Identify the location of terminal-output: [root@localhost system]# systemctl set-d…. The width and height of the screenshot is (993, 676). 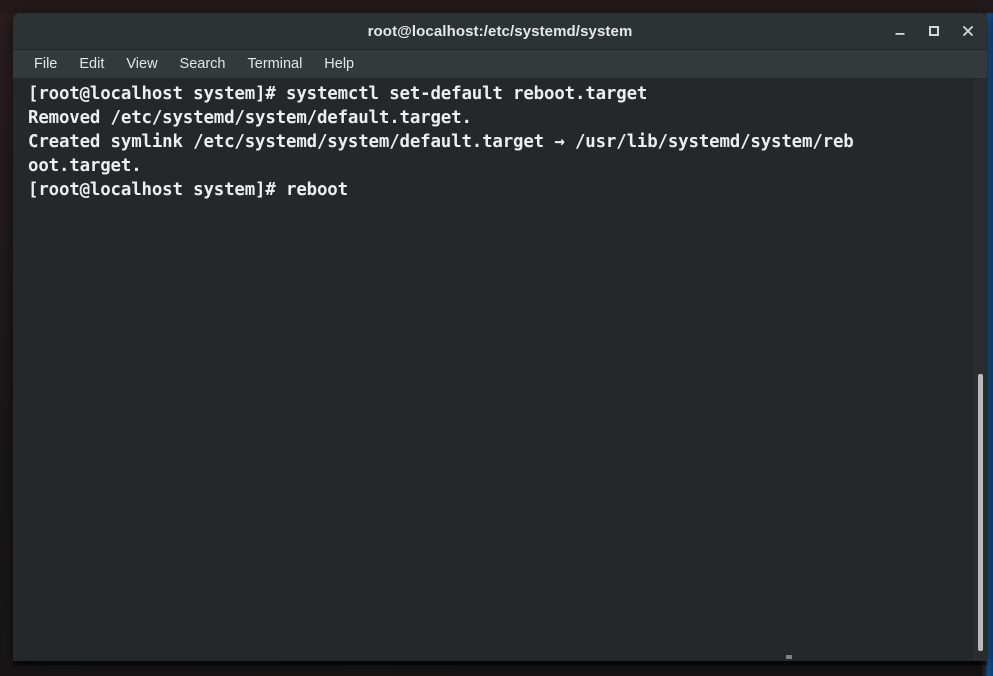
(441, 142).